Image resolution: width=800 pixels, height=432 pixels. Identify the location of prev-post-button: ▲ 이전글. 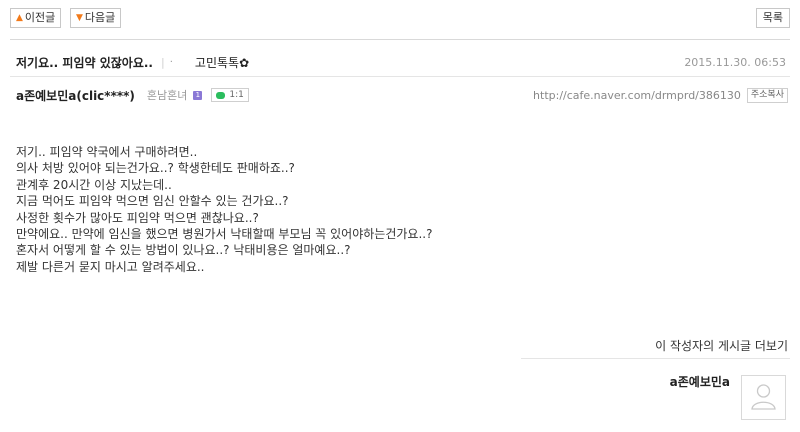
(36, 18).